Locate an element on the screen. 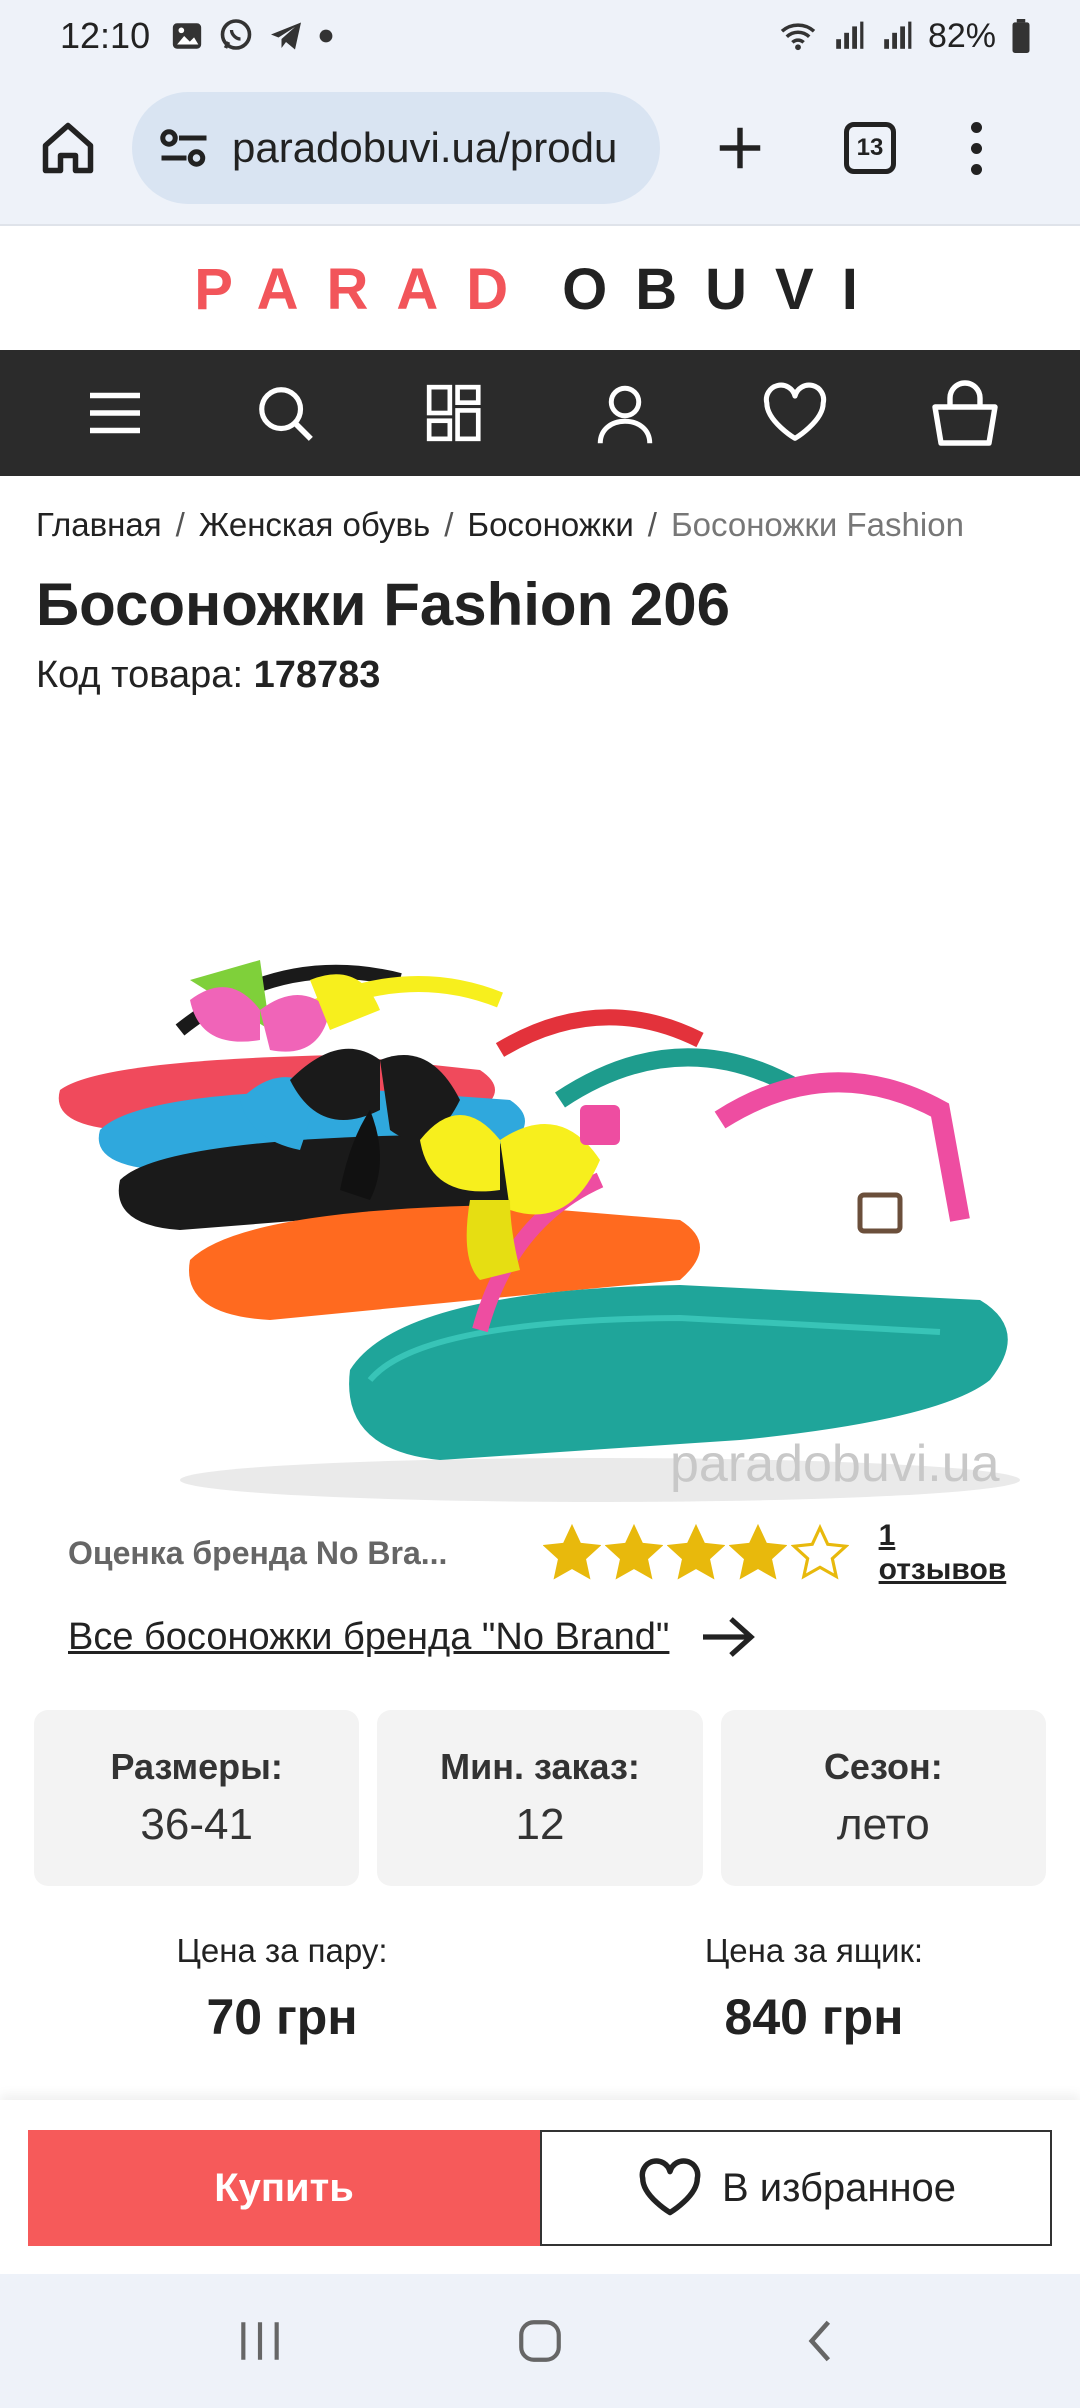 The width and height of the screenshot is (1080, 2408). product-code: Код товара: 178783 is located at coordinates (208, 675).